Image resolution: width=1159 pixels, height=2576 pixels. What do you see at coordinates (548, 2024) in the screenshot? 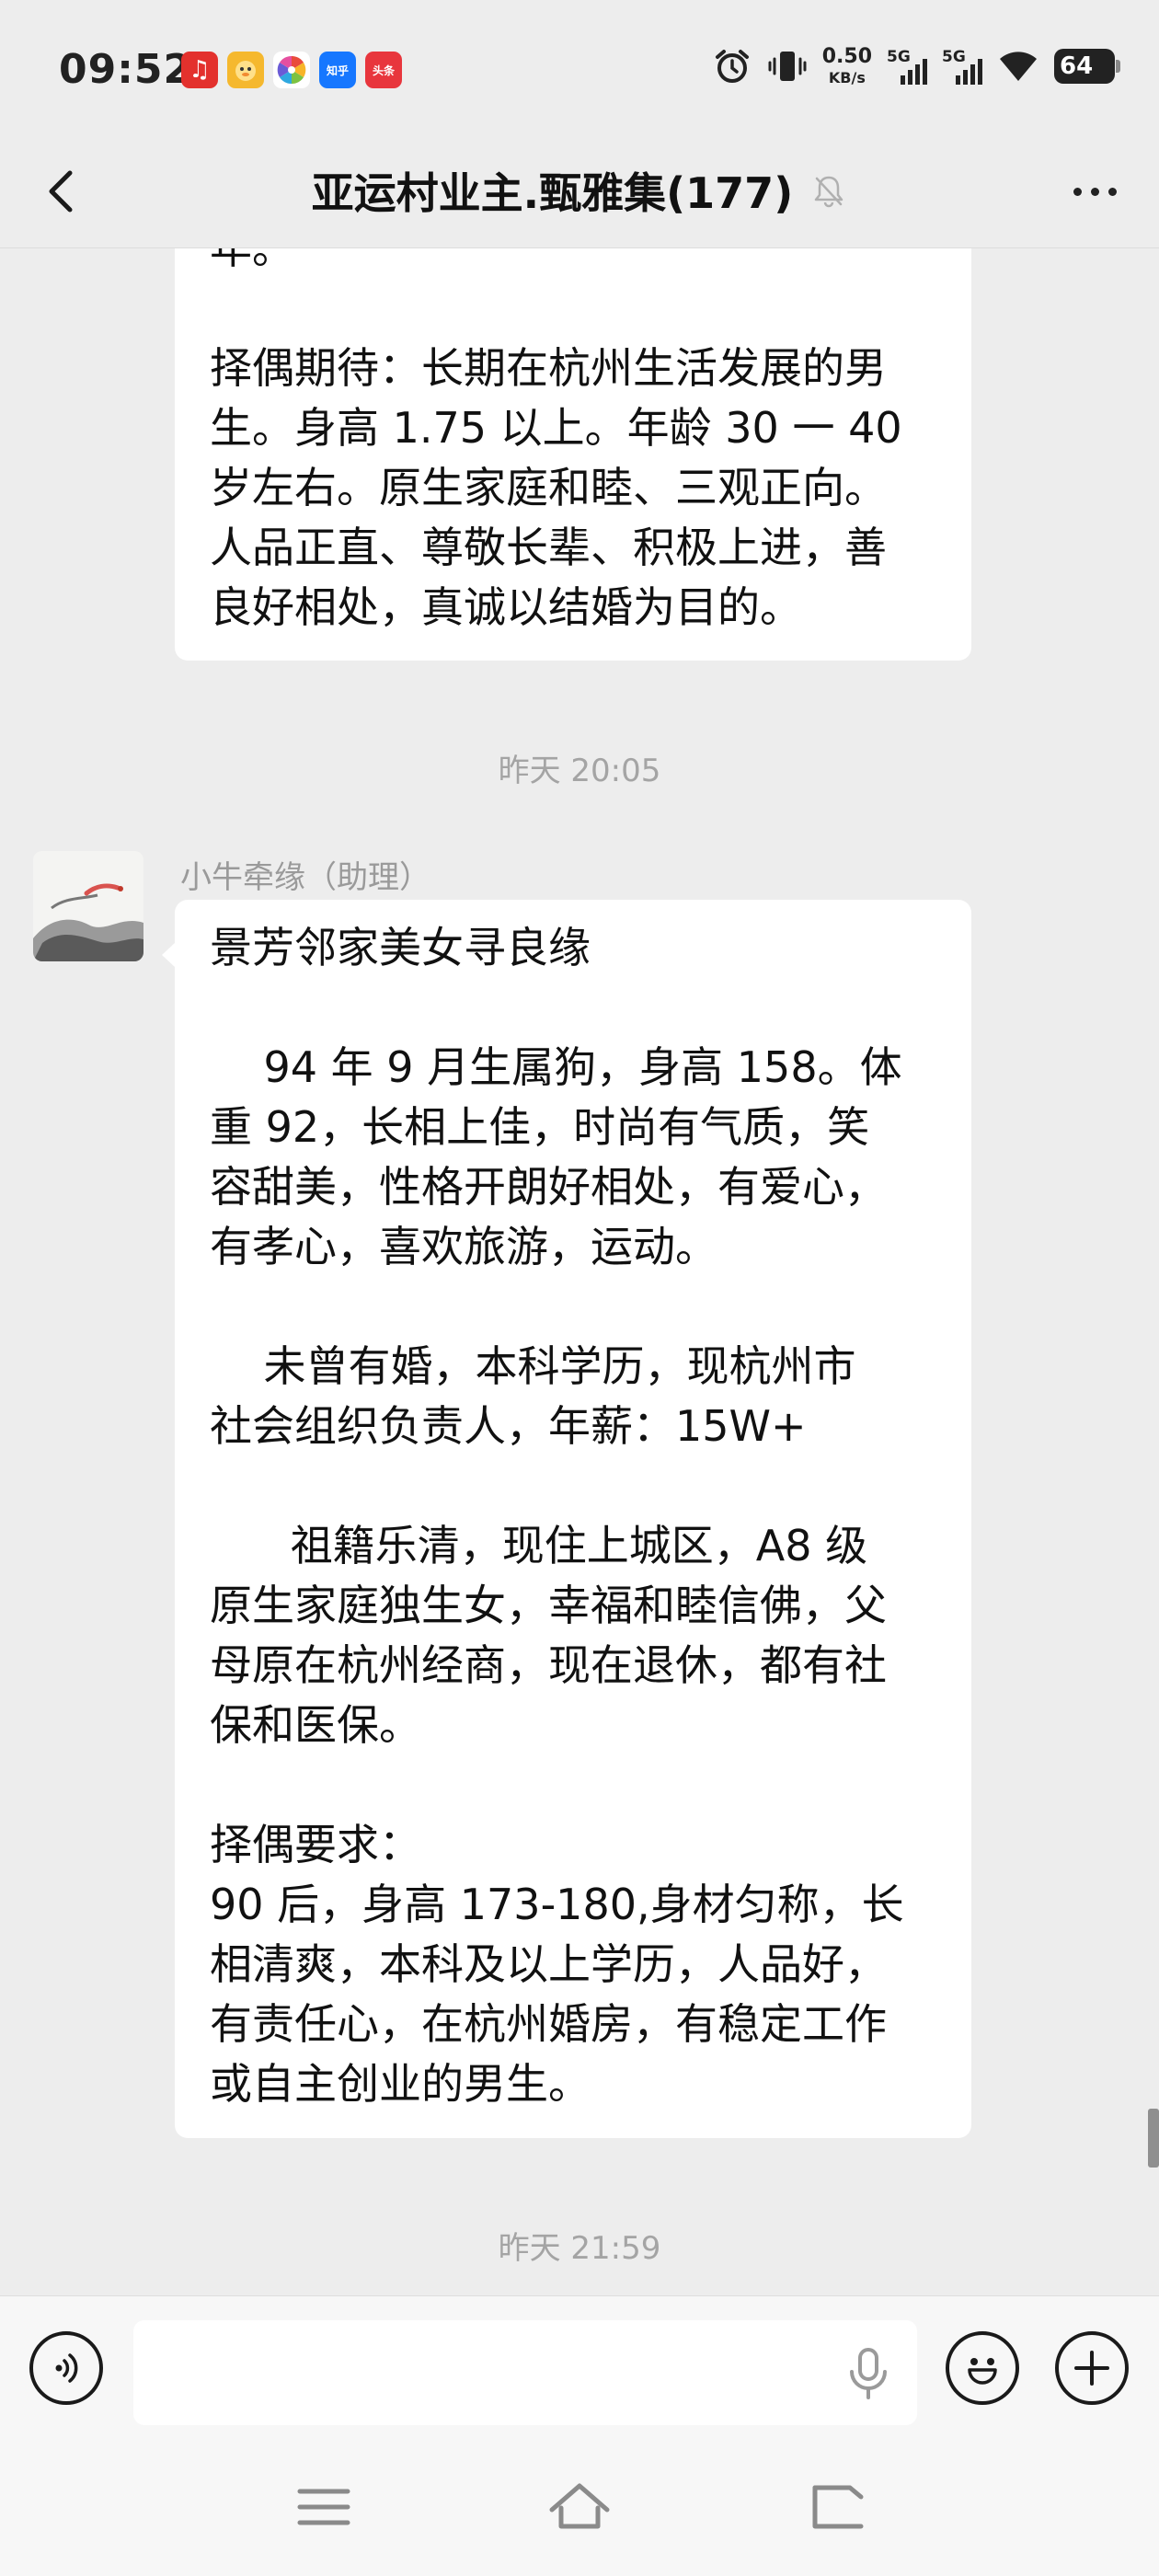
I see `message-2-line: 有责任心，在杭州婚房，有稳定工作` at bounding box center [548, 2024].